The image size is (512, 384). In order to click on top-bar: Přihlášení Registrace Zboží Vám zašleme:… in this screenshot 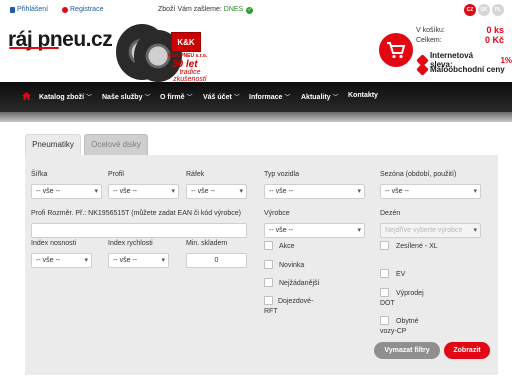, I will do `click(256, 10)`.